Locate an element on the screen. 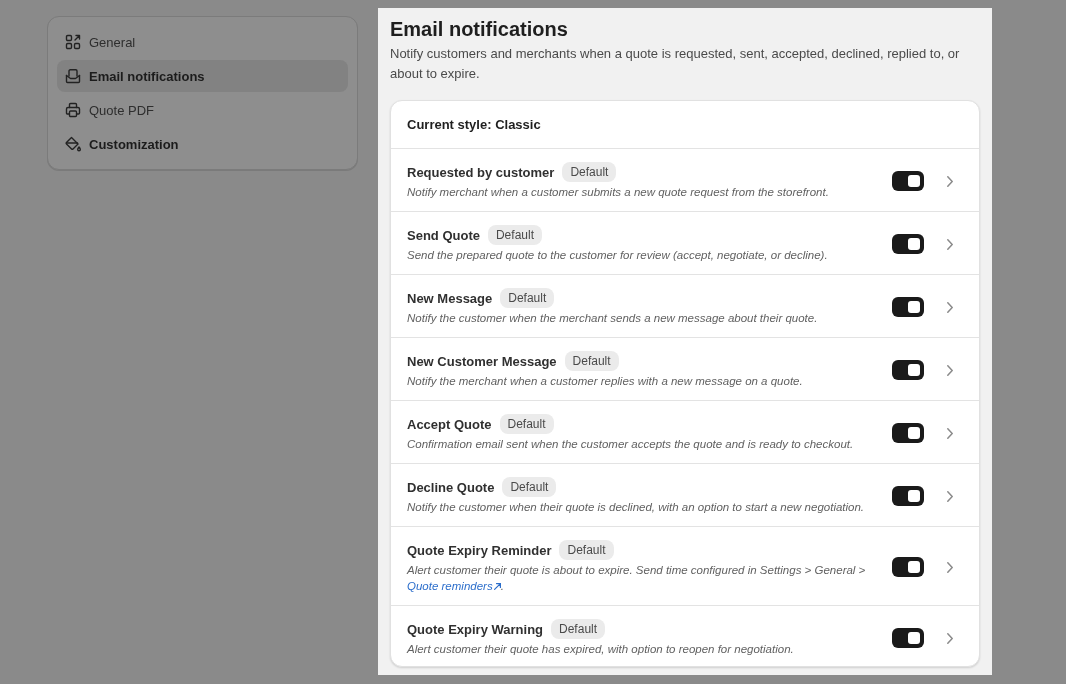  notification-title: Accept Quote is located at coordinates (449, 424).